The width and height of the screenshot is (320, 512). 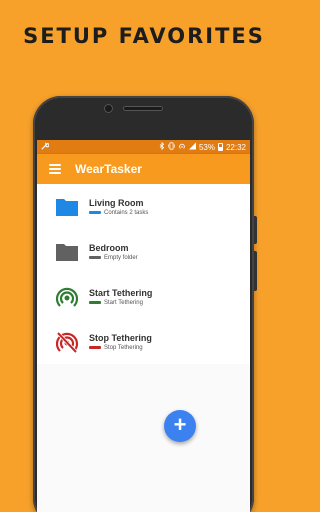 I want to click on item-subtitle: Empty folder, so click(x=121, y=257).